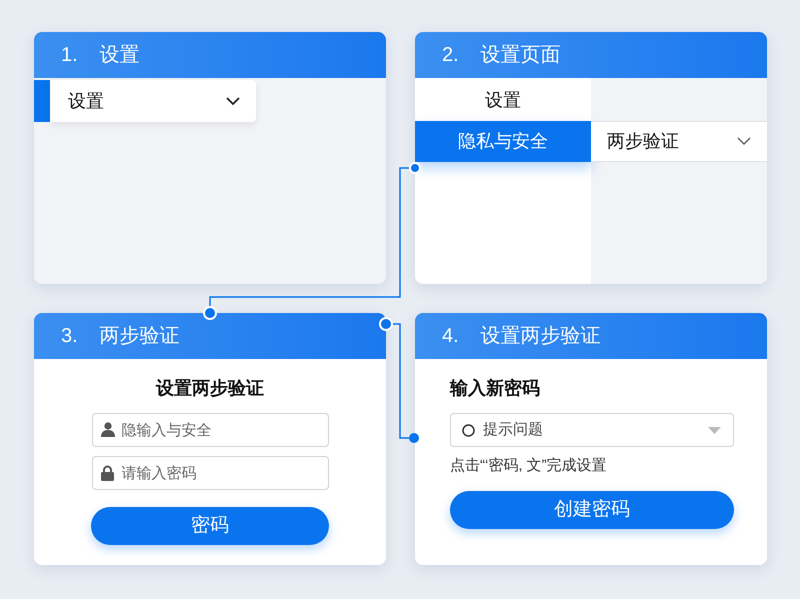 The width and height of the screenshot is (800, 599). I want to click on form-heading: 输入新密码, so click(495, 388).